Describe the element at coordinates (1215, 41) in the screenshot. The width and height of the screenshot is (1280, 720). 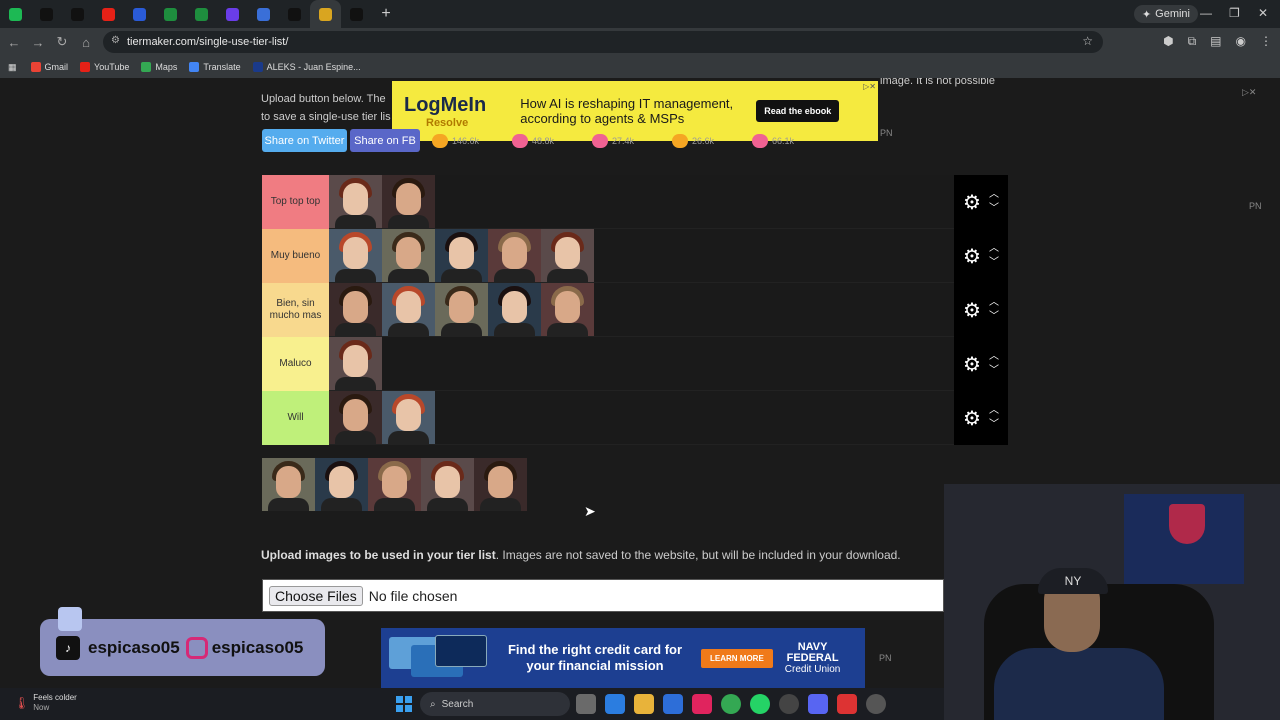
I see `sidepanel-icon: ▤` at that location.